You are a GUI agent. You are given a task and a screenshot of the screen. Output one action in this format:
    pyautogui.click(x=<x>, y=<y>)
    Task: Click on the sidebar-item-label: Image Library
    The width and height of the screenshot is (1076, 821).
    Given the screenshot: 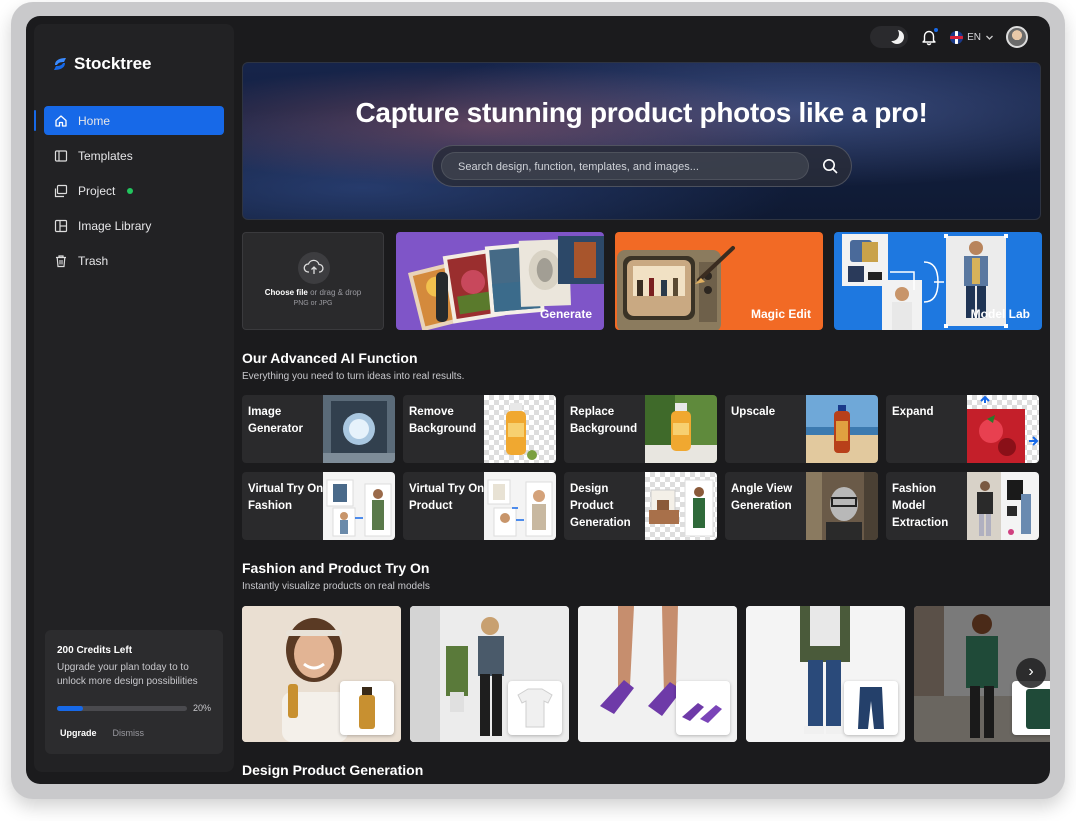 What is the action you would take?
    pyautogui.click(x=115, y=225)
    